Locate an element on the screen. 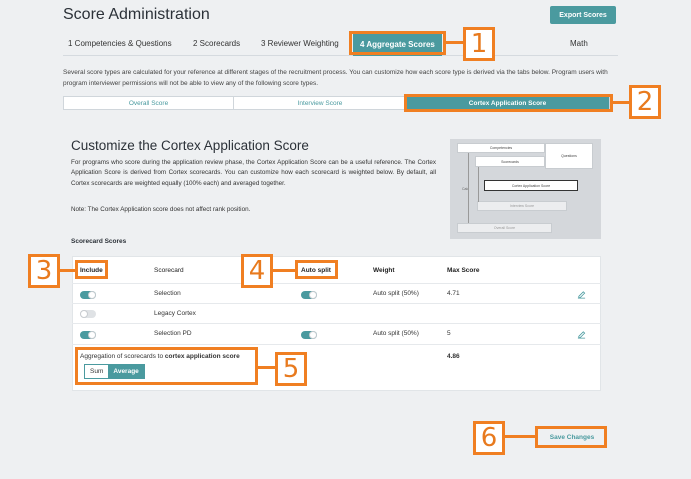  diagram-cortex-app-score: Cortex Application Score is located at coordinates (531, 185).